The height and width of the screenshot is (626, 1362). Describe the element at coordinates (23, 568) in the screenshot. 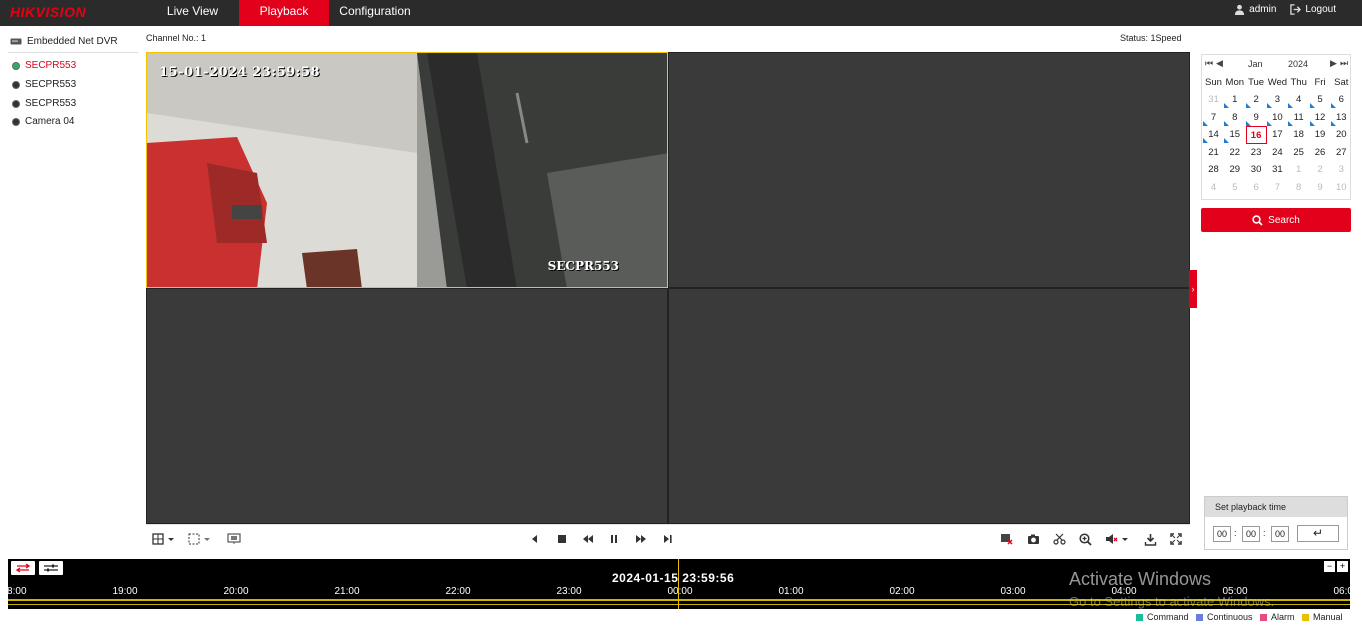

I see `timeline-sync-button` at that location.